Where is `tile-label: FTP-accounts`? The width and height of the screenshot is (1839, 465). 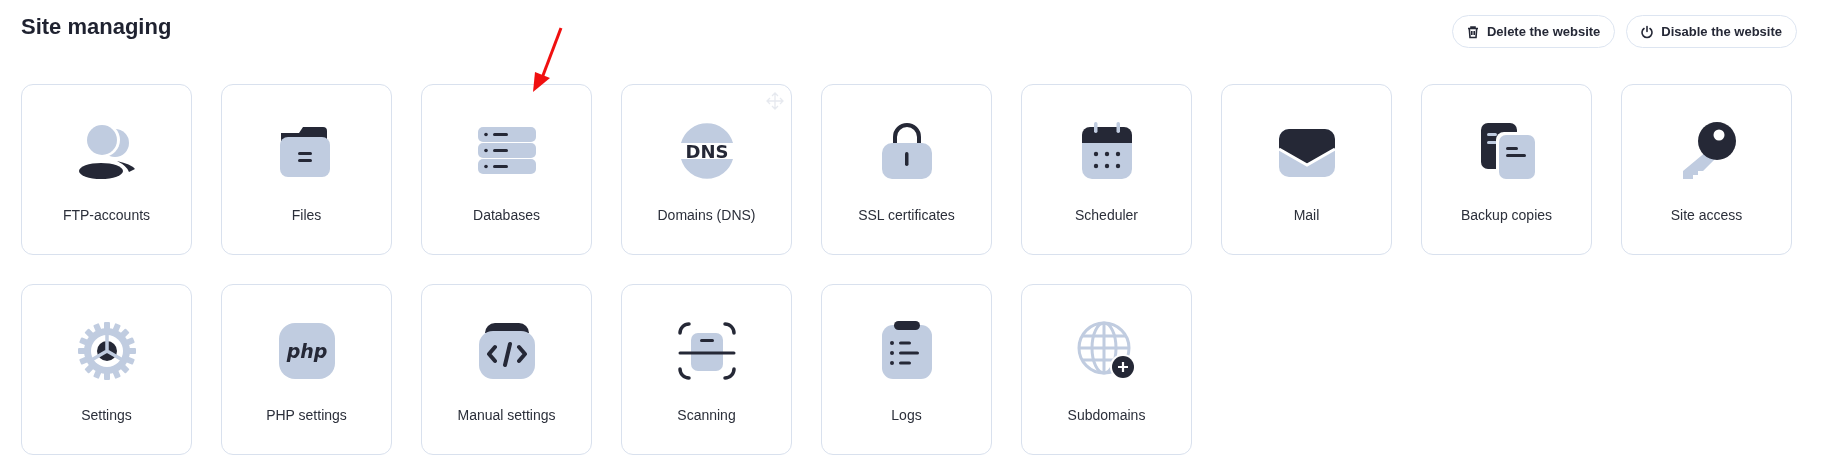
tile-label: FTP-accounts is located at coordinates (106, 215).